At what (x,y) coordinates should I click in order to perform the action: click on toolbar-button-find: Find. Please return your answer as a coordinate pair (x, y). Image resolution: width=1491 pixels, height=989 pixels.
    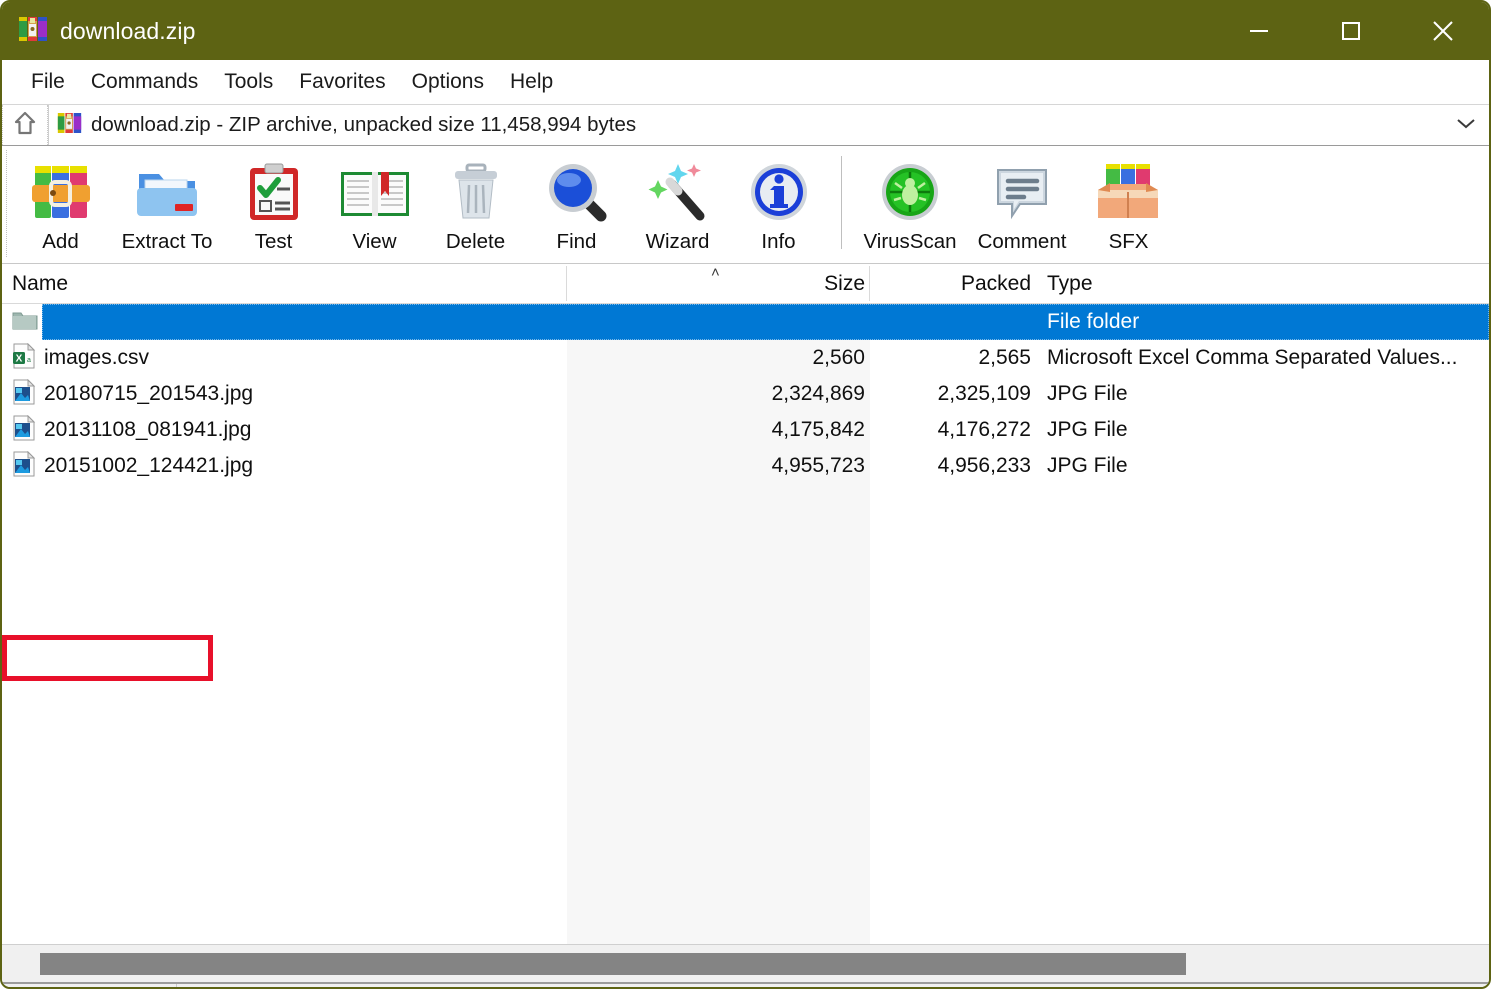
    Looking at the image, I should click on (576, 202).